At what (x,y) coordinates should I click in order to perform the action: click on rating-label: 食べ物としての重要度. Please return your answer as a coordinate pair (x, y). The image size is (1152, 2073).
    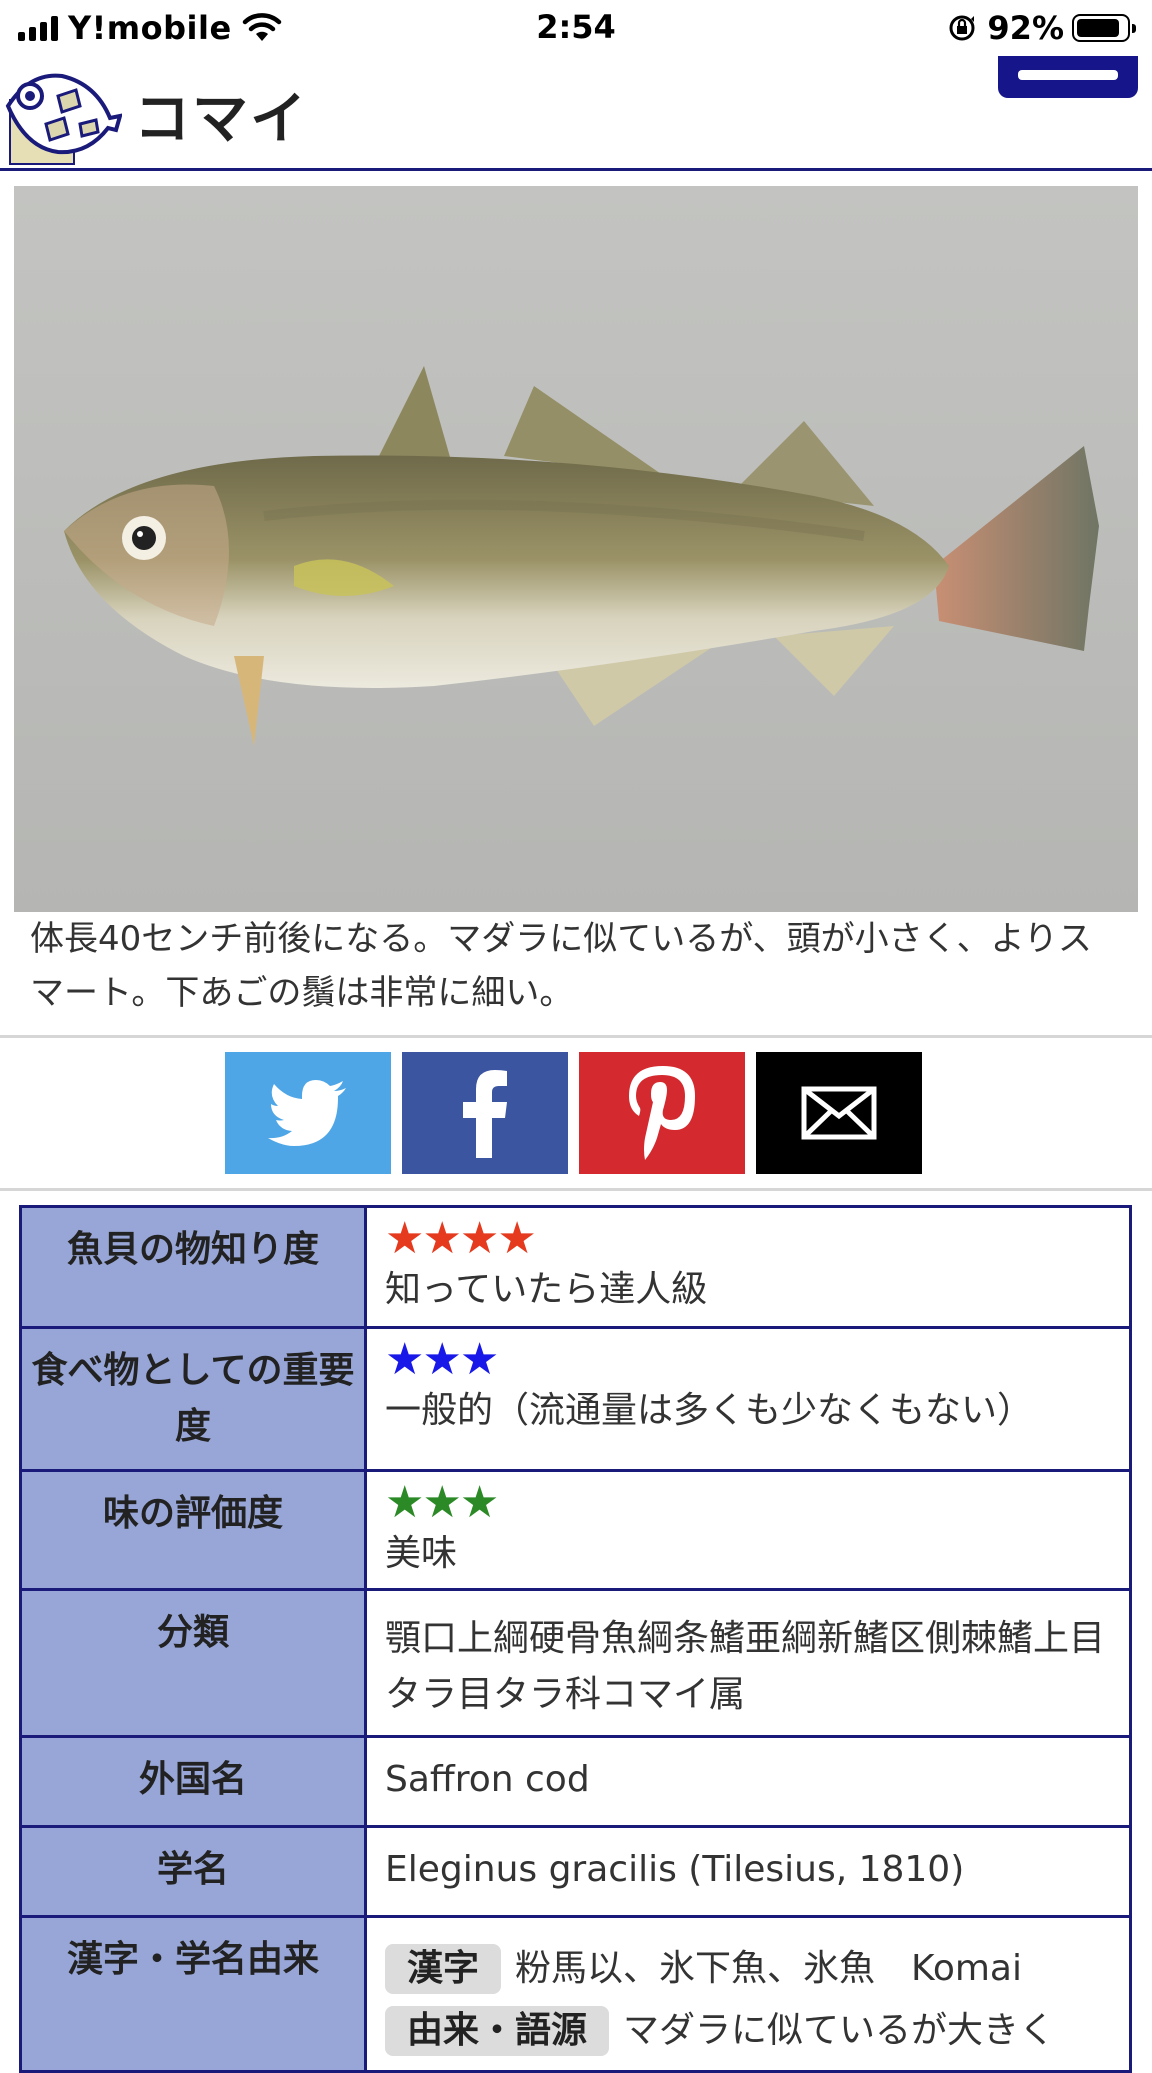
    Looking at the image, I should click on (193, 1399).